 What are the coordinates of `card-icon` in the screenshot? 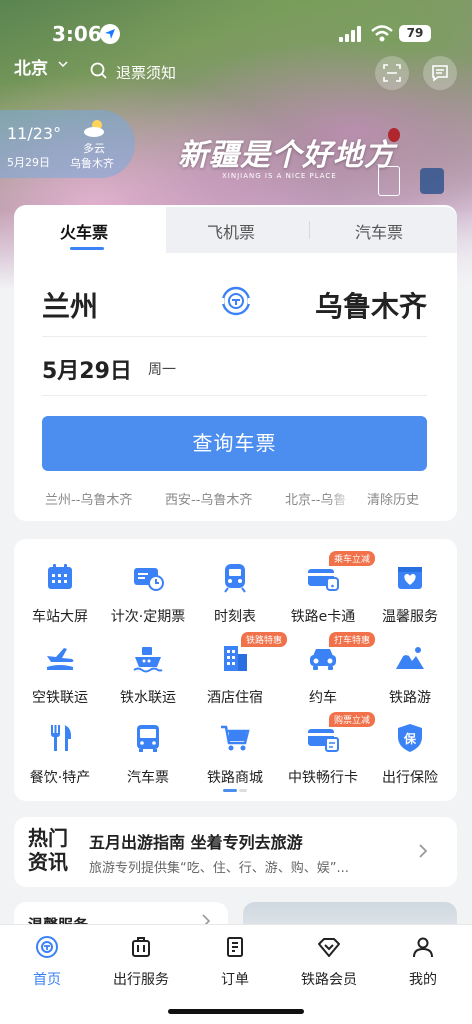 It's located at (323, 740).